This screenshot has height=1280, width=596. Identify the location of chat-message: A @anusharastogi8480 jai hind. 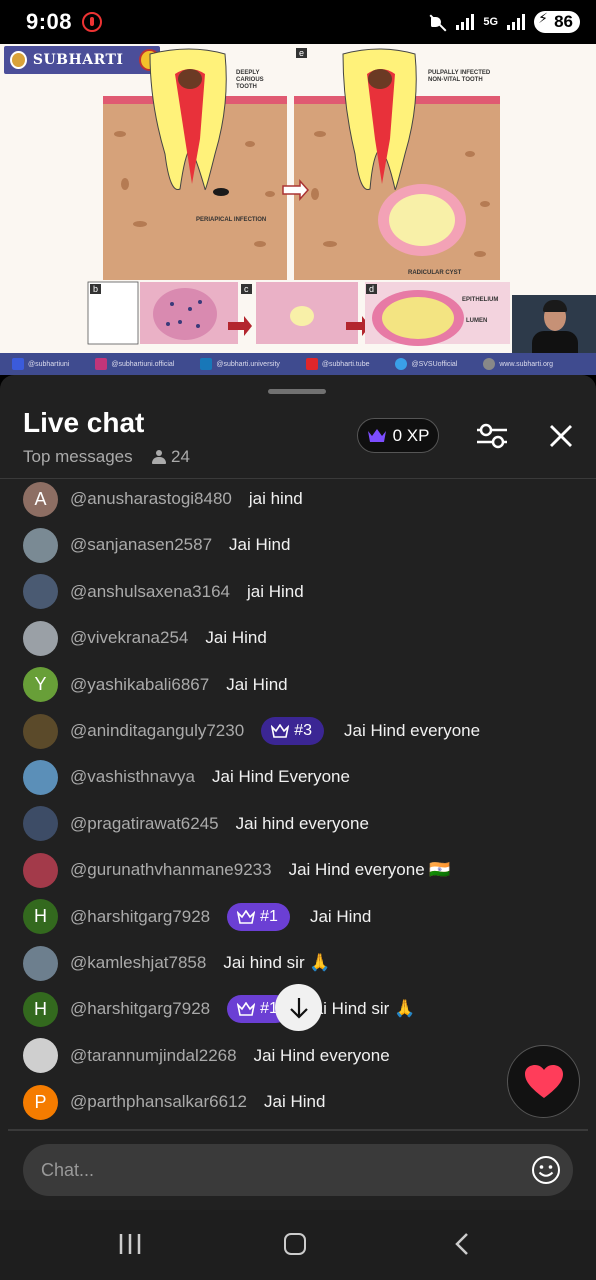
(163, 499).